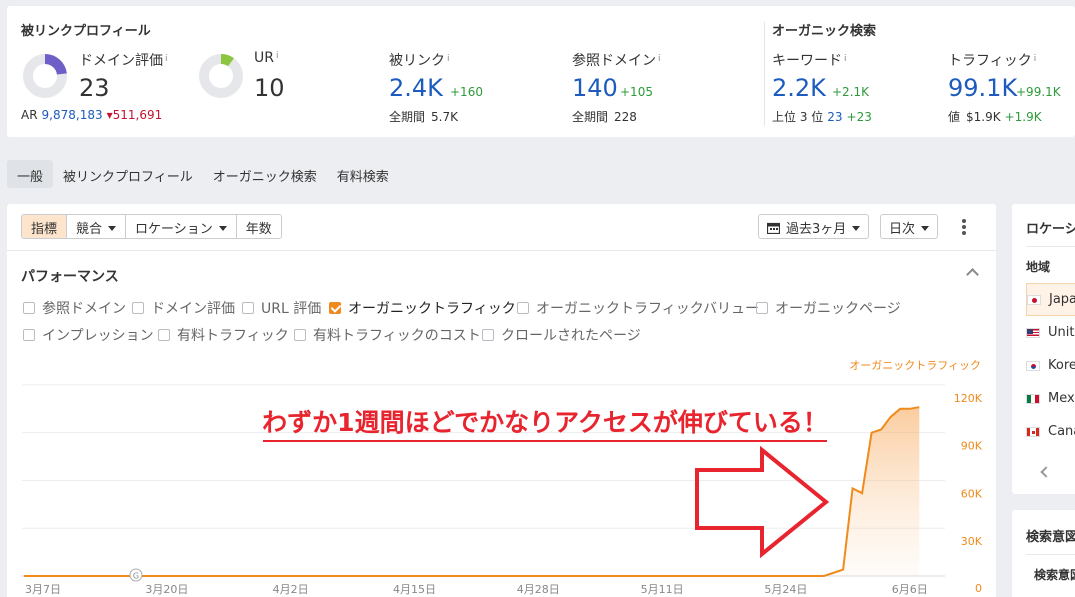 This screenshot has height=597, width=1075. Describe the element at coordinates (968, 398) in the screenshot. I see `y-tick-label: 120K` at that location.